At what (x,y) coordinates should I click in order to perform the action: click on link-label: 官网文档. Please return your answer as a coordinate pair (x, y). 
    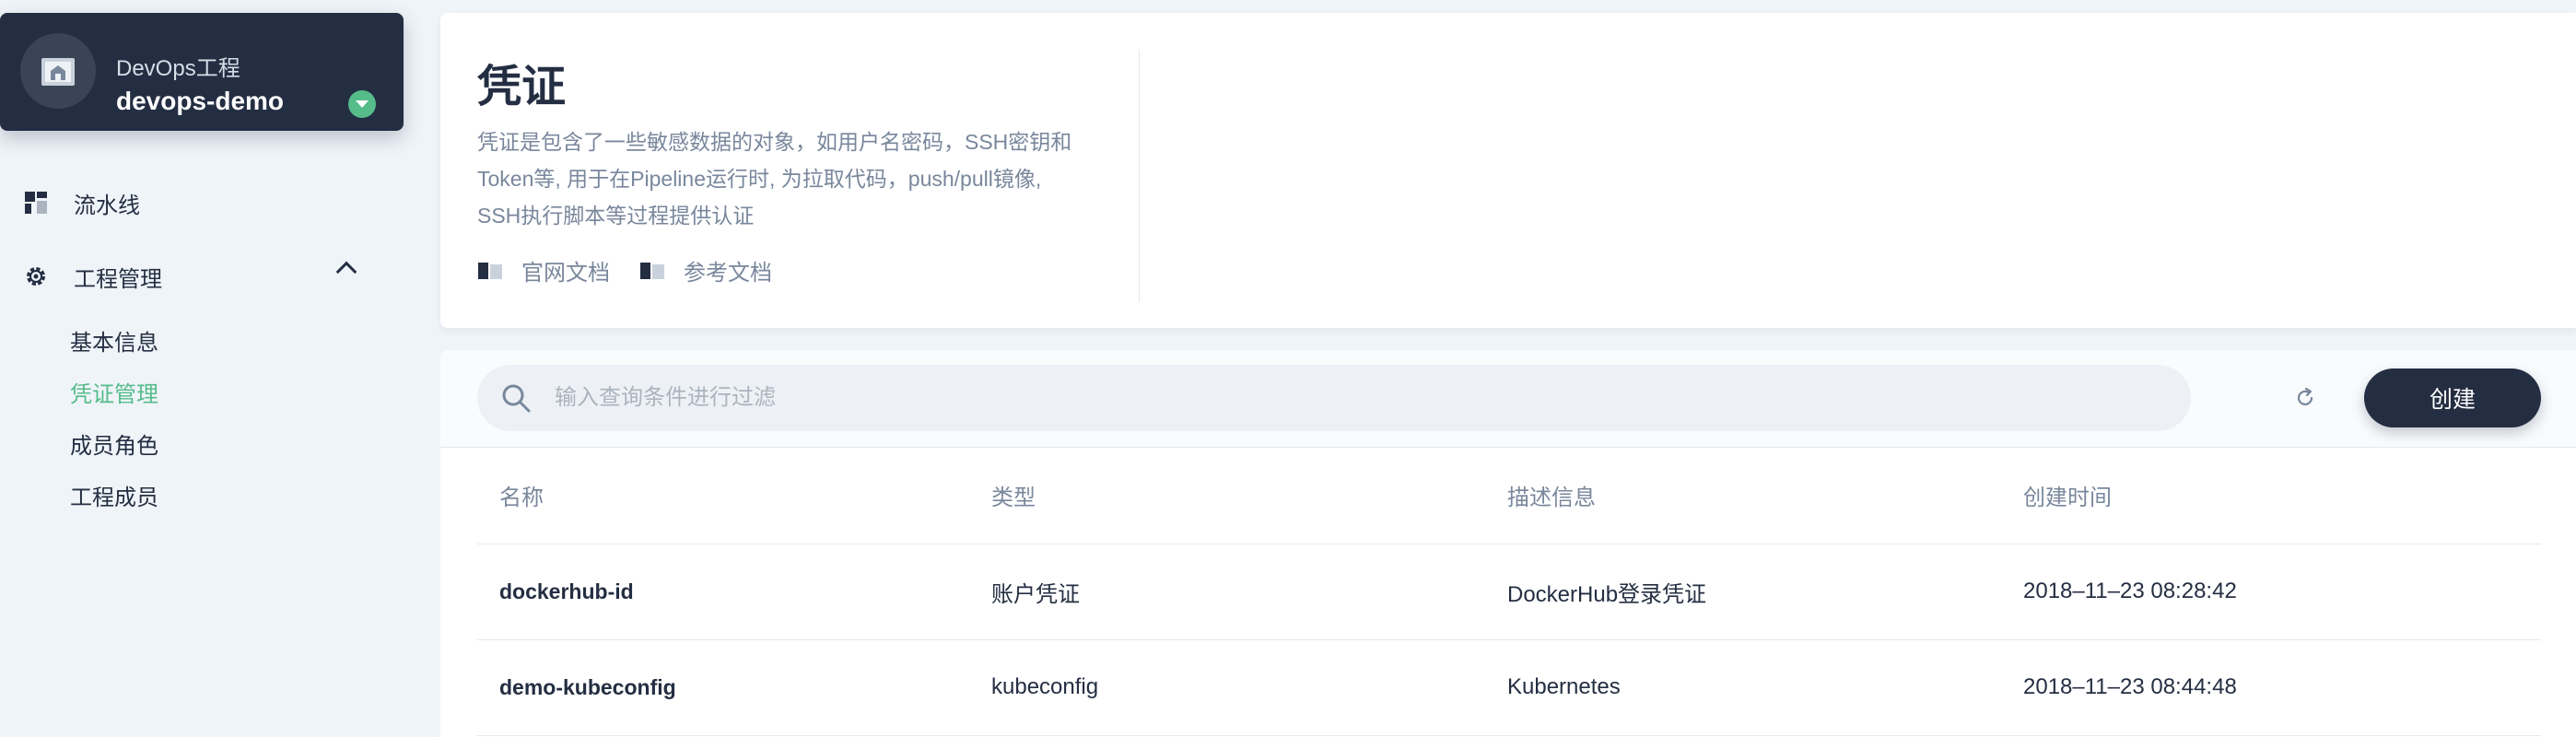
    Looking at the image, I should click on (565, 273).